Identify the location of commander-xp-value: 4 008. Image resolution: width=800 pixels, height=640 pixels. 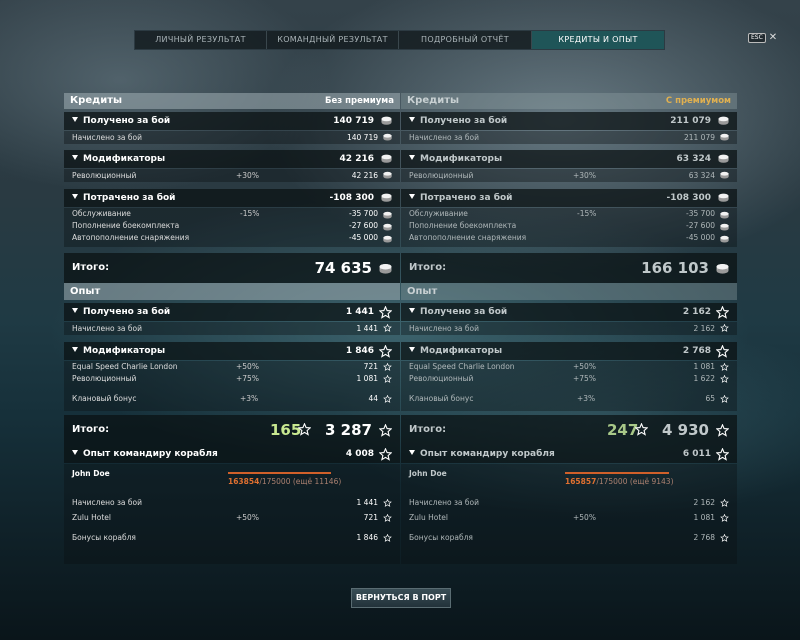
(359, 454).